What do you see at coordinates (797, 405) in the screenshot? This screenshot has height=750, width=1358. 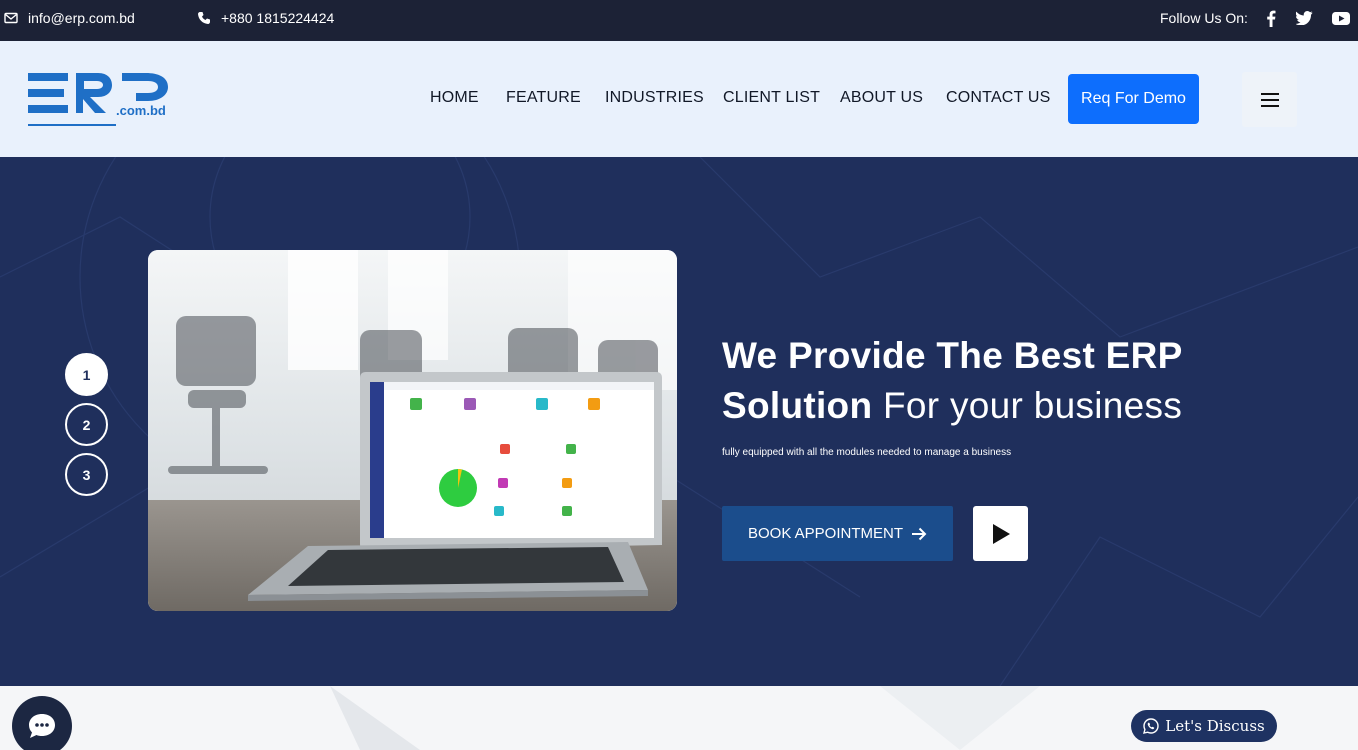 I see `headline-bold-2: Solution` at bounding box center [797, 405].